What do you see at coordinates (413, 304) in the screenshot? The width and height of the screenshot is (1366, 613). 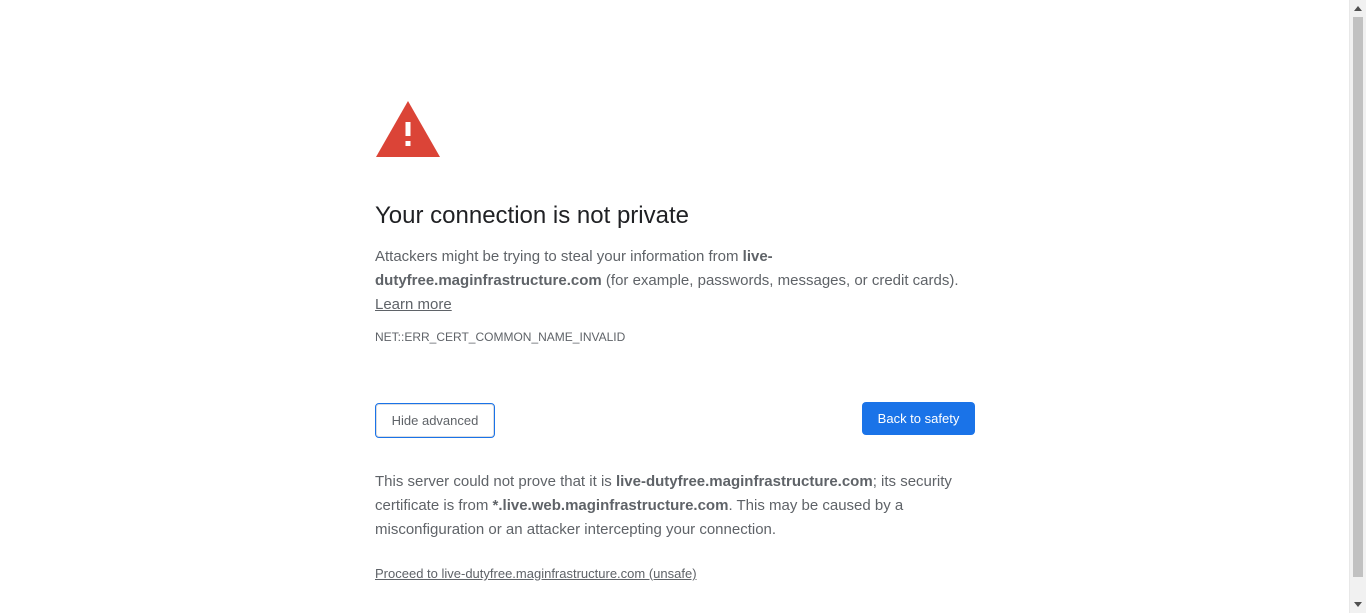 I see `learn-more-link: Learn more` at bounding box center [413, 304].